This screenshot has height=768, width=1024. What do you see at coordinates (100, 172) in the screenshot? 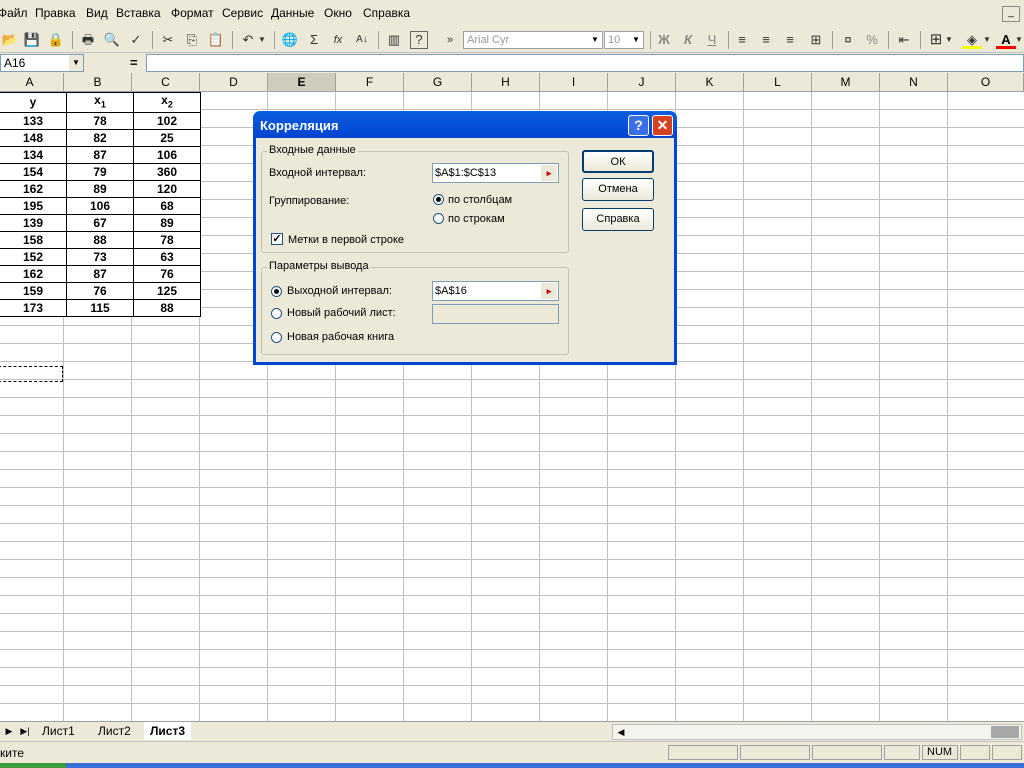
I see `cell: 79` at bounding box center [100, 172].